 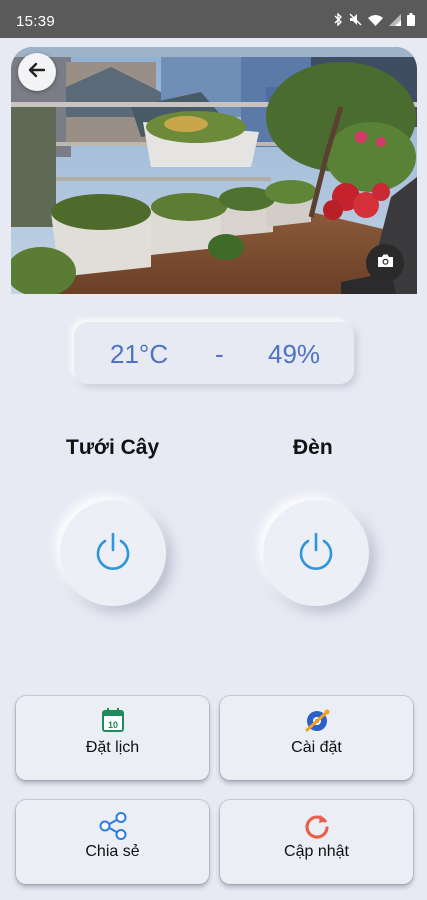 I want to click on settings-label: Cài đặt, so click(x=316, y=747).